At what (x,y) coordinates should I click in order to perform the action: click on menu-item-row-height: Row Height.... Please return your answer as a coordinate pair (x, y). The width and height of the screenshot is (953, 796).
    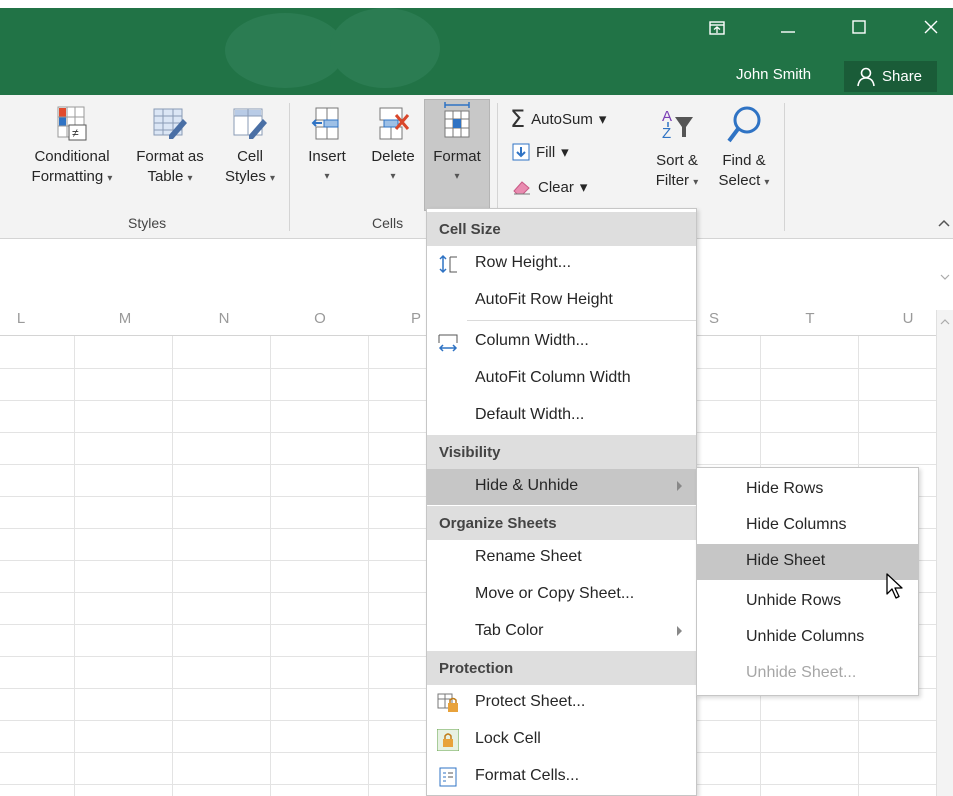
    Looking at the image, I should click on (561, 264).